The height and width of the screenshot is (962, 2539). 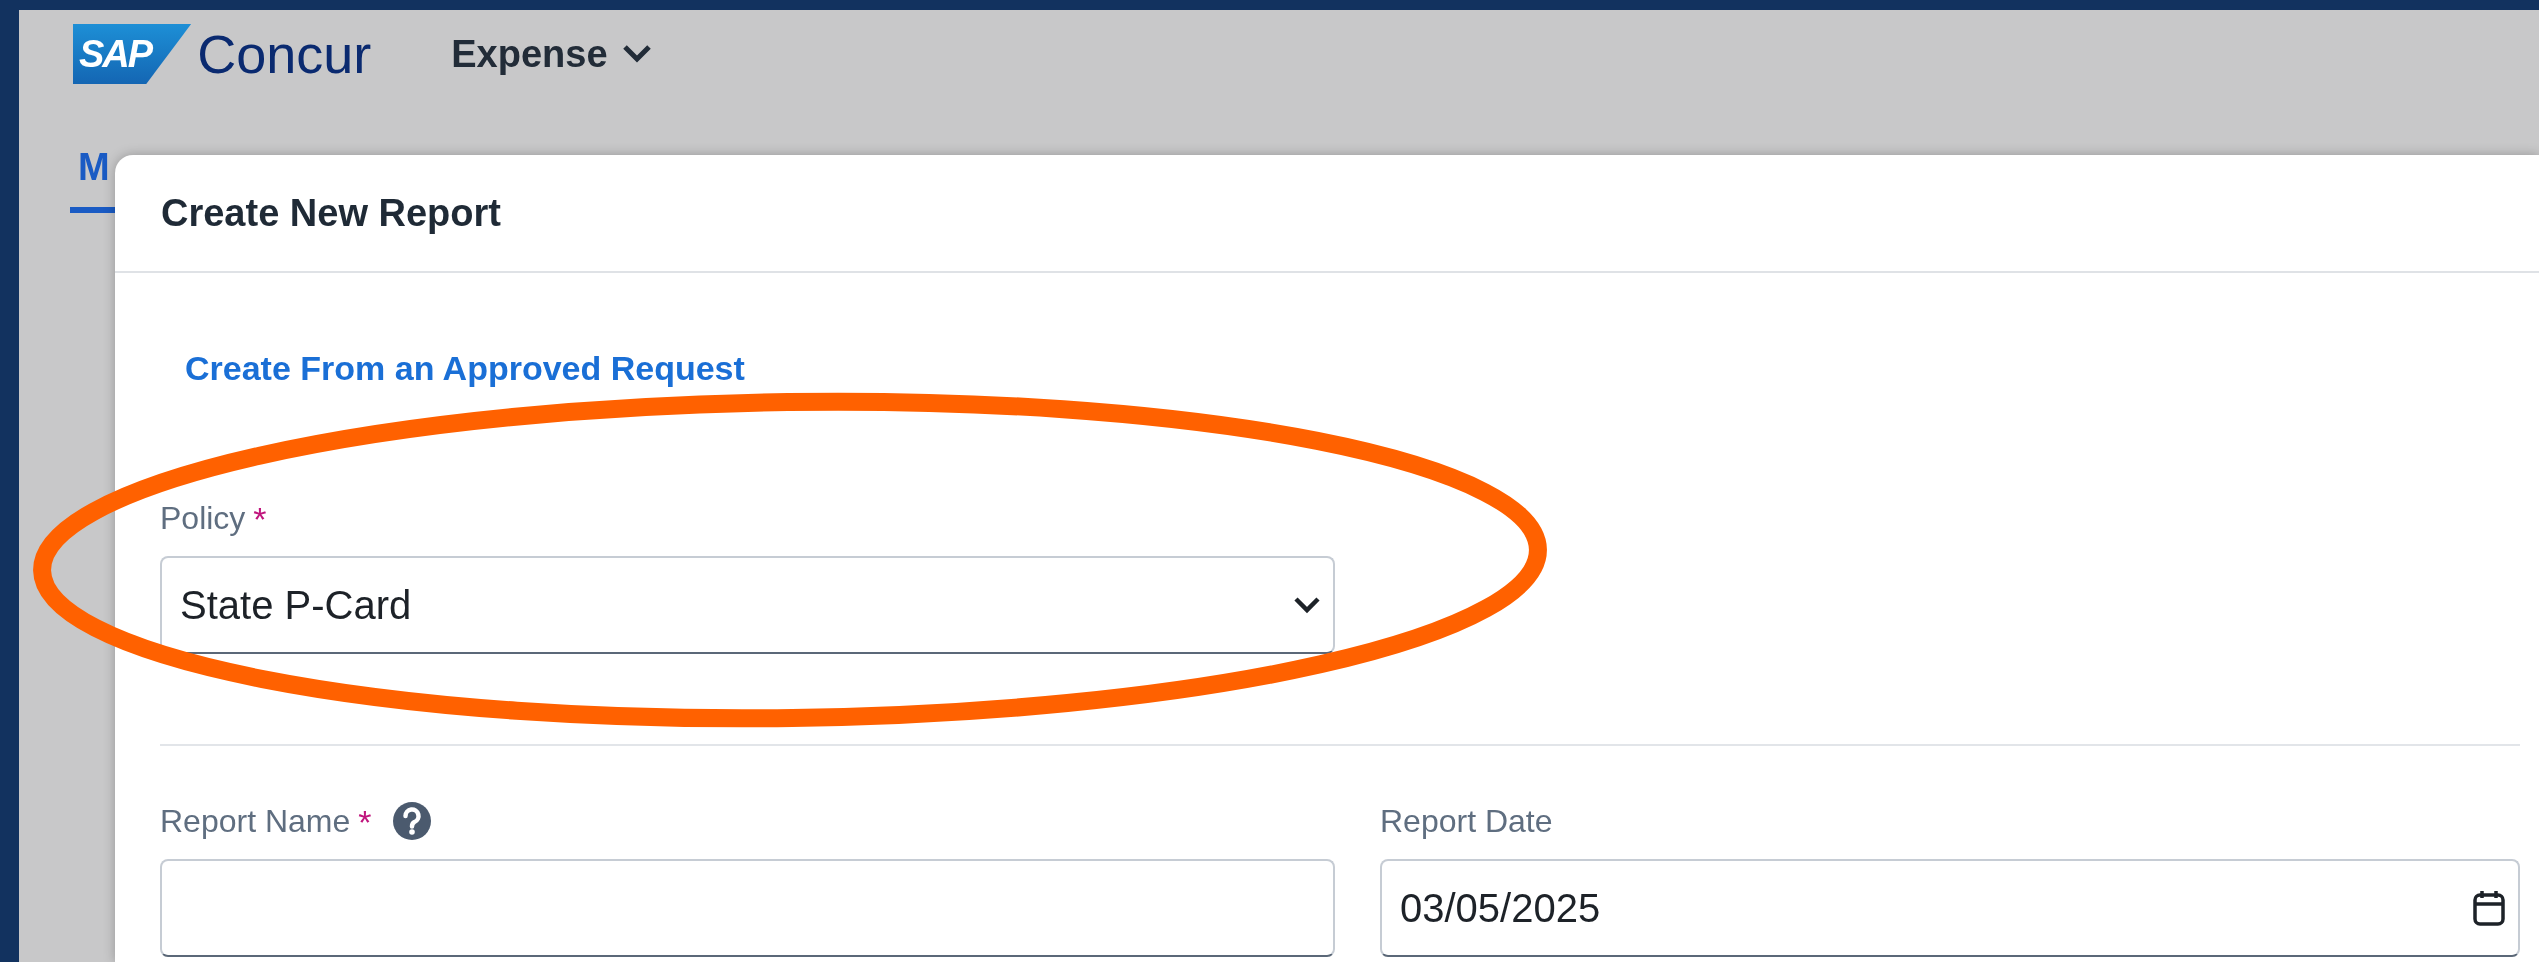 I want to click on approved-request-link: Create From an Approved Request, so click(x=465, y=368).